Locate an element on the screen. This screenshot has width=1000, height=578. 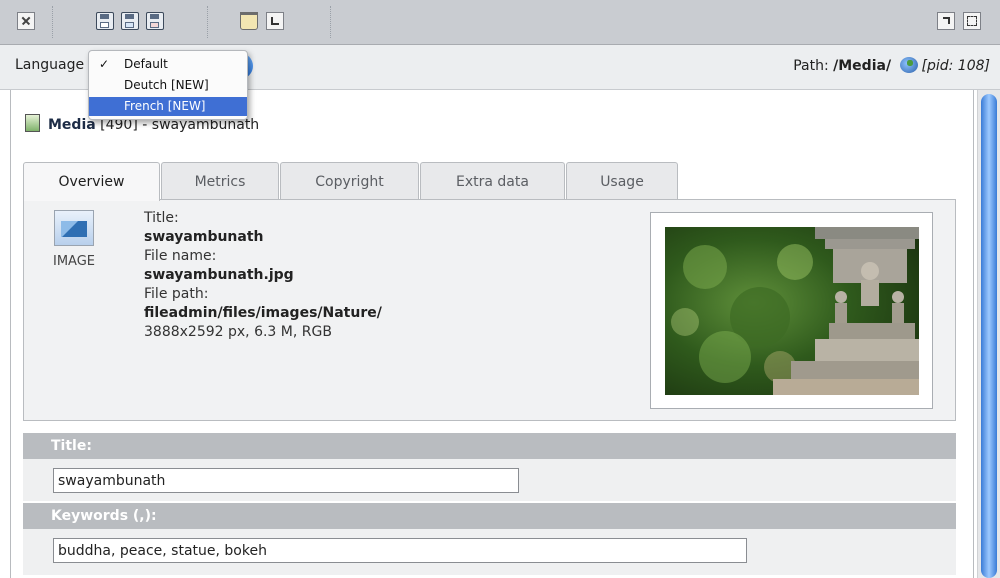
menu-item-default: ✓ Default is located at coordinates (168, 64).